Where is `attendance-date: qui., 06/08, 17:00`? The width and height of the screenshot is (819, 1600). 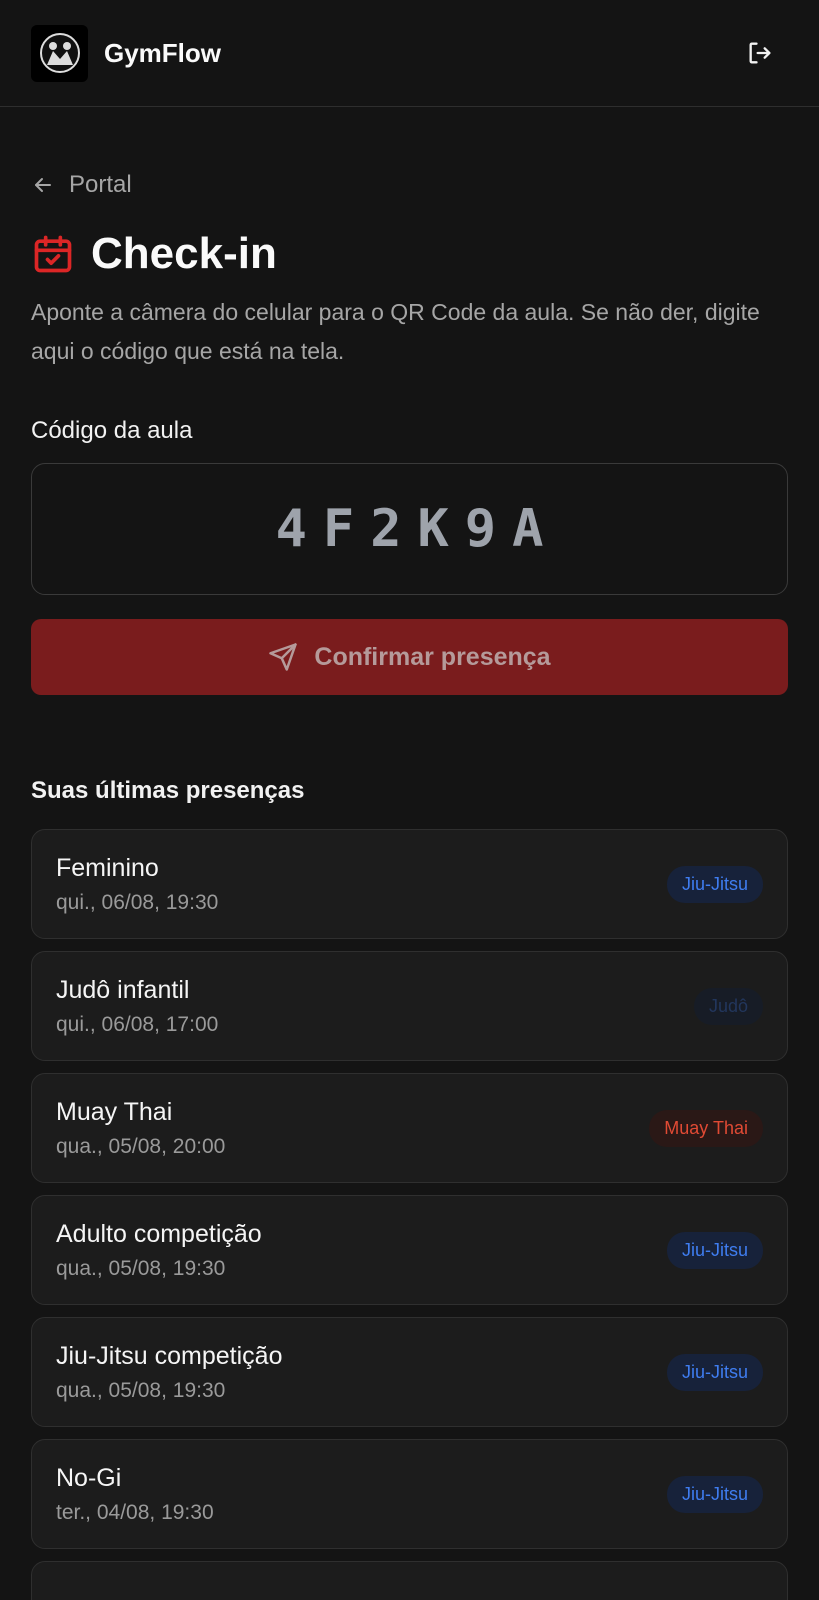
attendance-date: qui., 06/08, 17:00 is located at coordinates (137, 1024).